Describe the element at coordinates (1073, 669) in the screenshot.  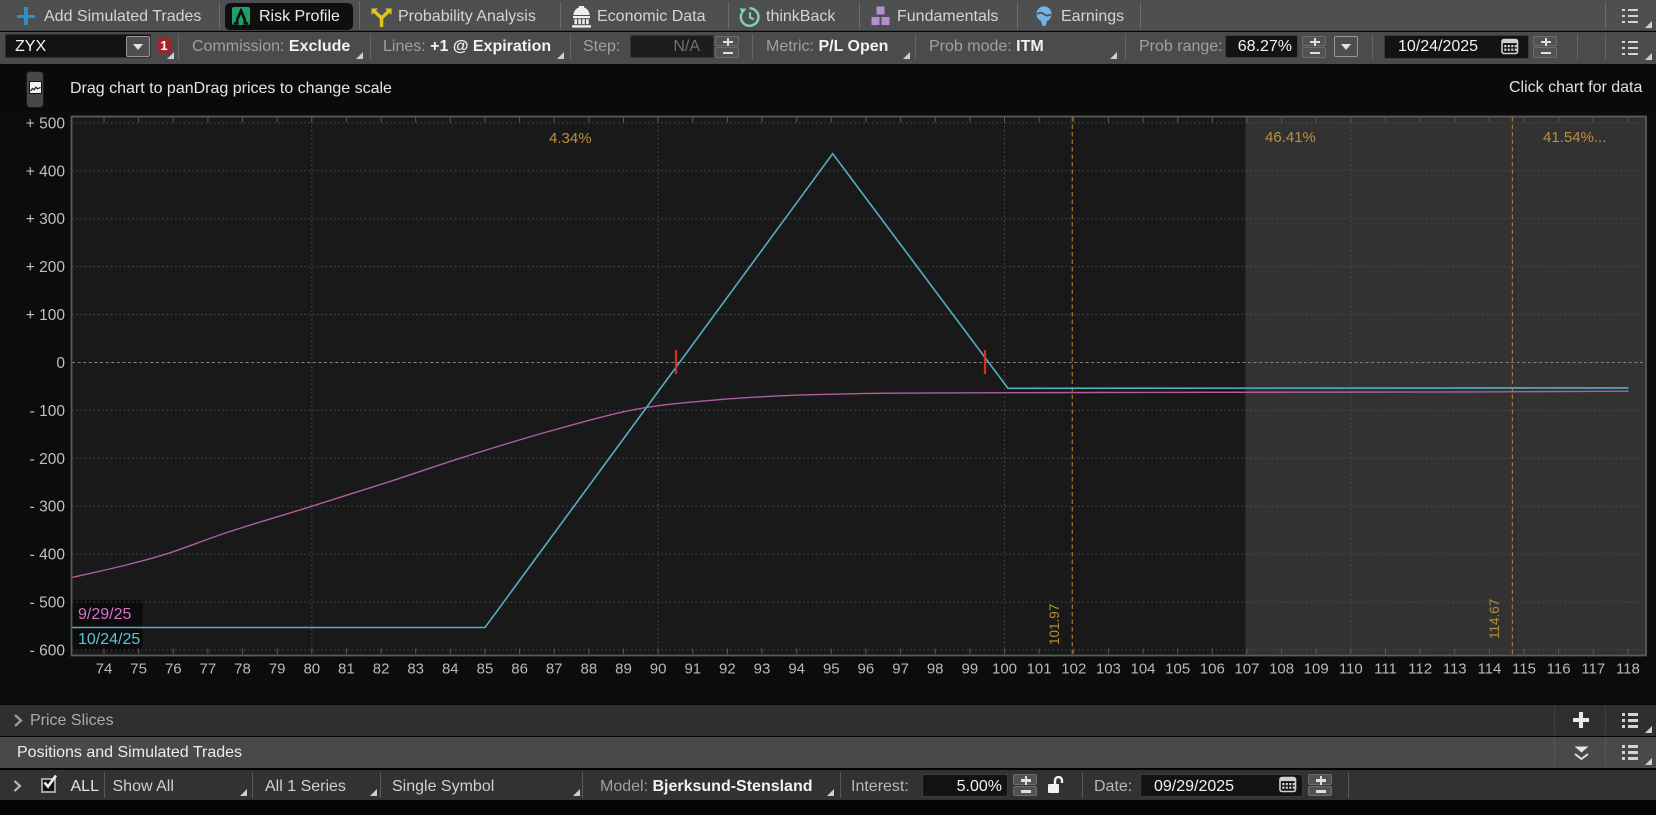
I see `svg-text: 102` at that location.